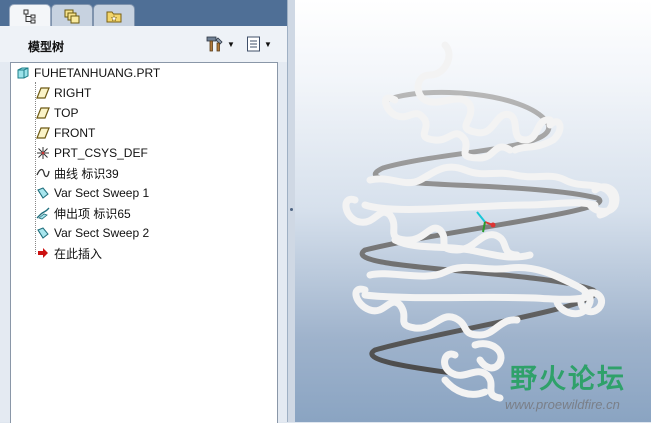 This screenshot has width=651, height=423. Describe the element at coordinates (75, 133) in the screenshot. I see `tree-item-label: FRONT` at that location.